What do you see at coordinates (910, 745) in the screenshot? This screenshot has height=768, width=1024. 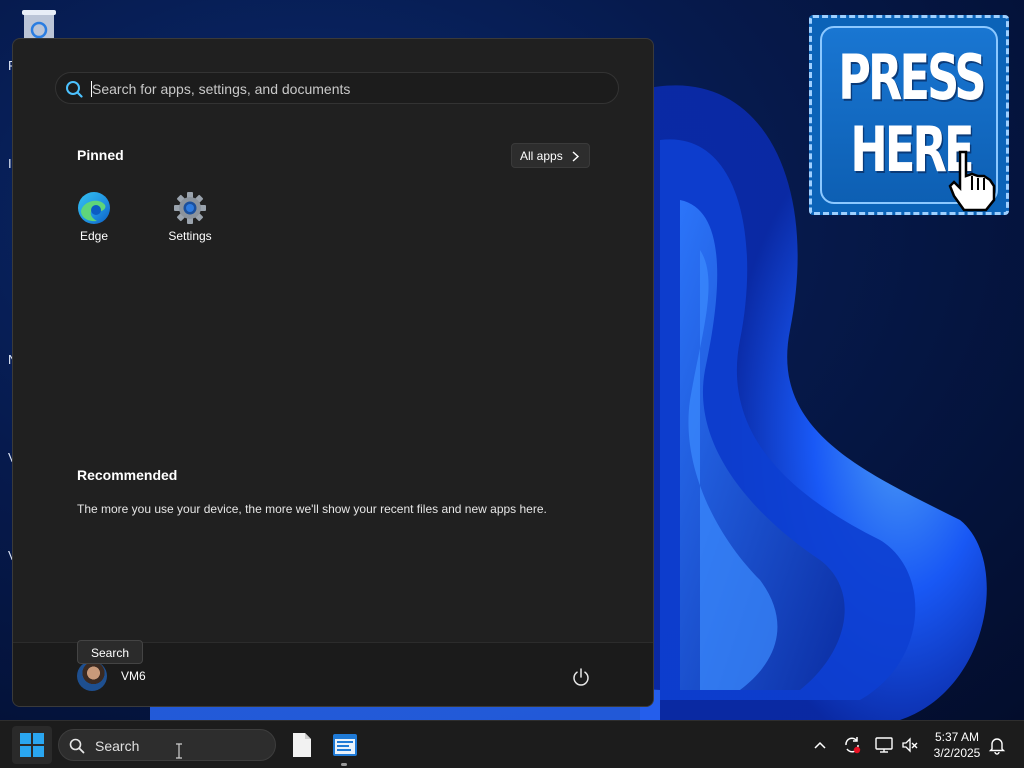 I see `volume-muted-icon` at bounding box center [910, 745].